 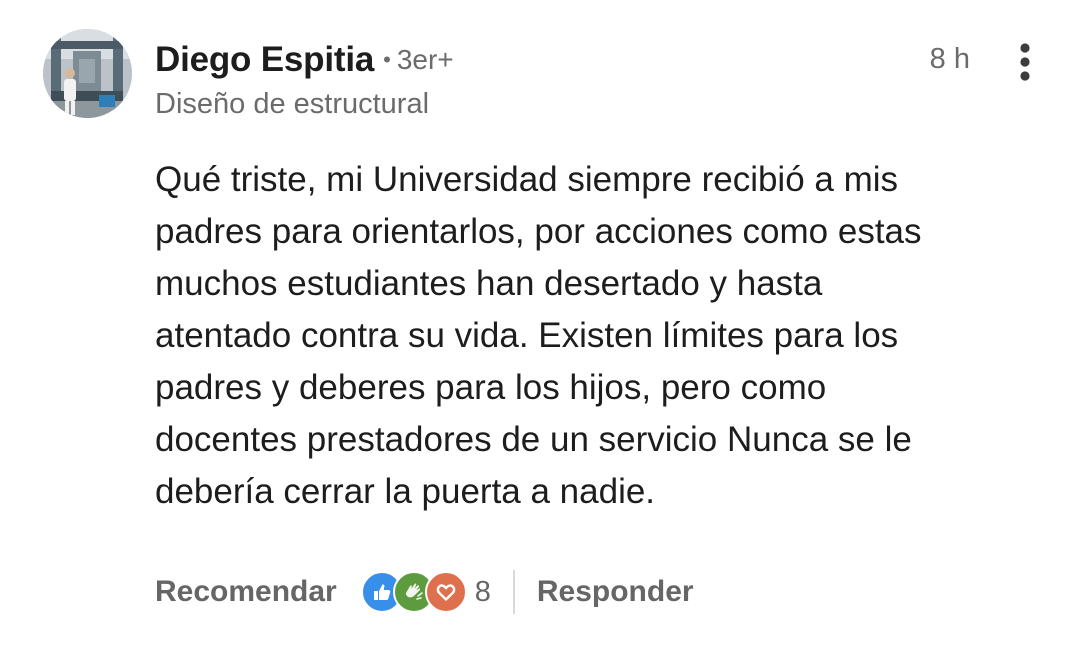 I want to click on love-icon, so click(x=445, y=592).